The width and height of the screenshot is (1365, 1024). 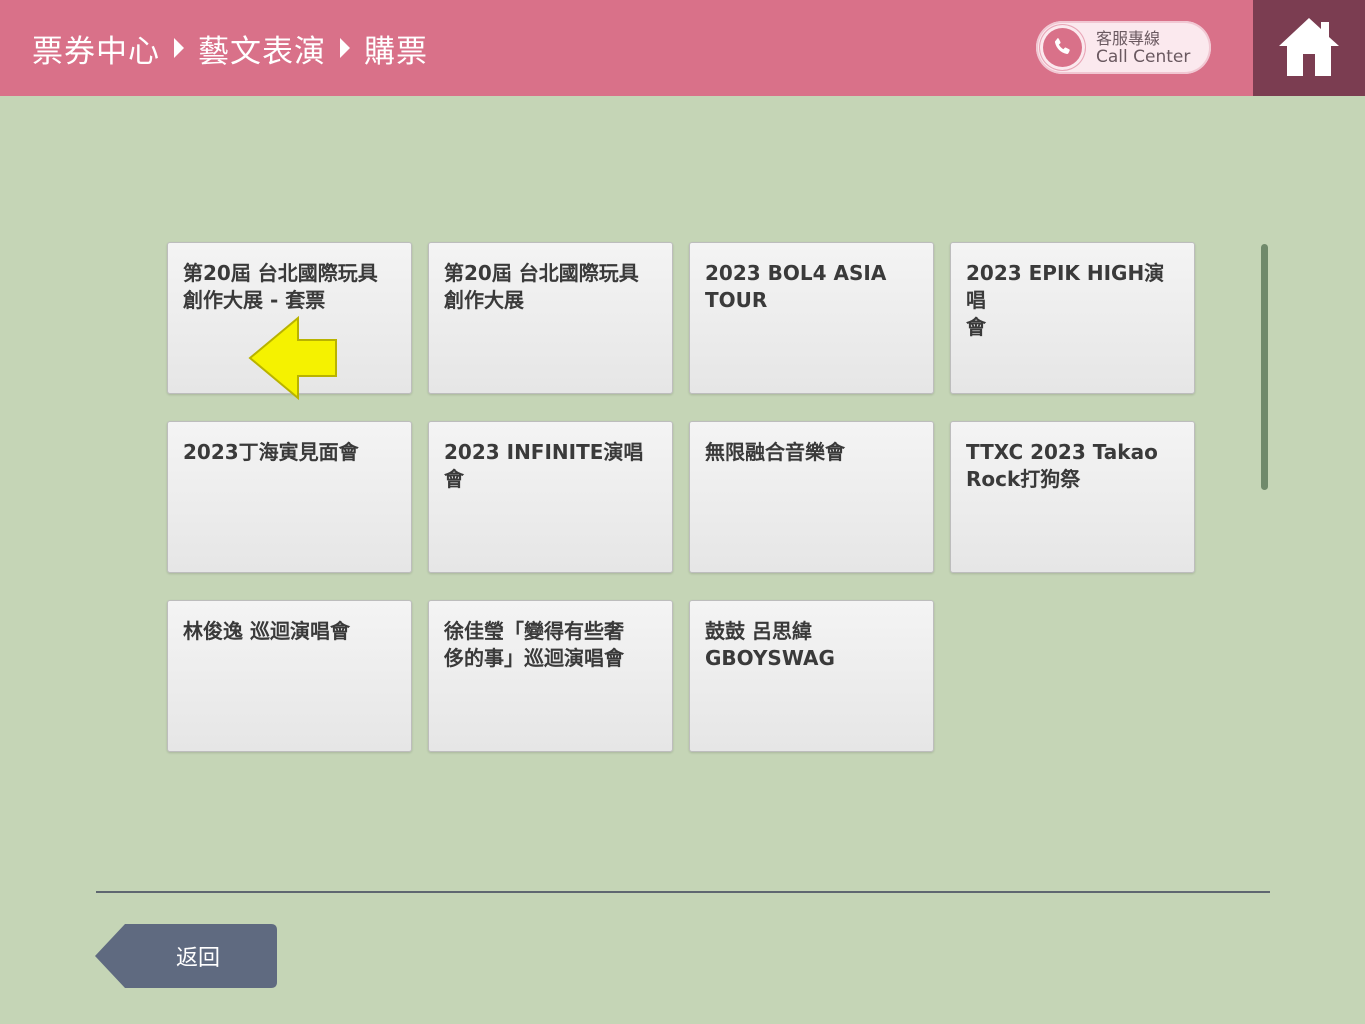 I want to click on event-title: 徐佳瑩「變得有些奢 侈的事」巡迴演唱會, so click(x=534, y=644).